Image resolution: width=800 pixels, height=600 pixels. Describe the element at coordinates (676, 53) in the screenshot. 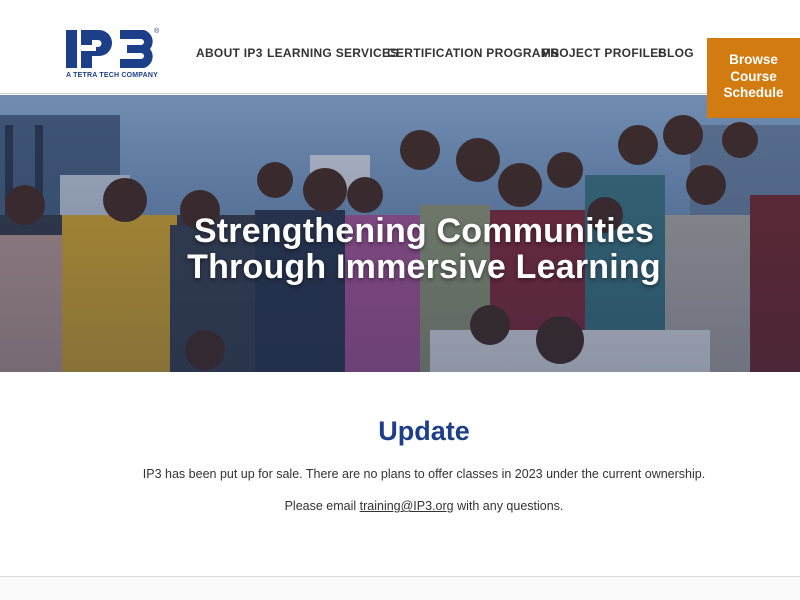

I see `nav-blog: BLOG` at that location.